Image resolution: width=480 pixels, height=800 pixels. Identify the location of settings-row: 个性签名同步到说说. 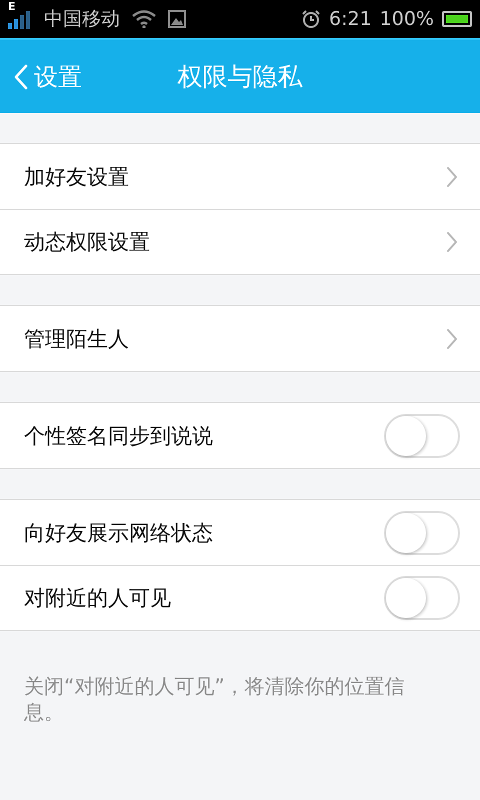
(240, 435).